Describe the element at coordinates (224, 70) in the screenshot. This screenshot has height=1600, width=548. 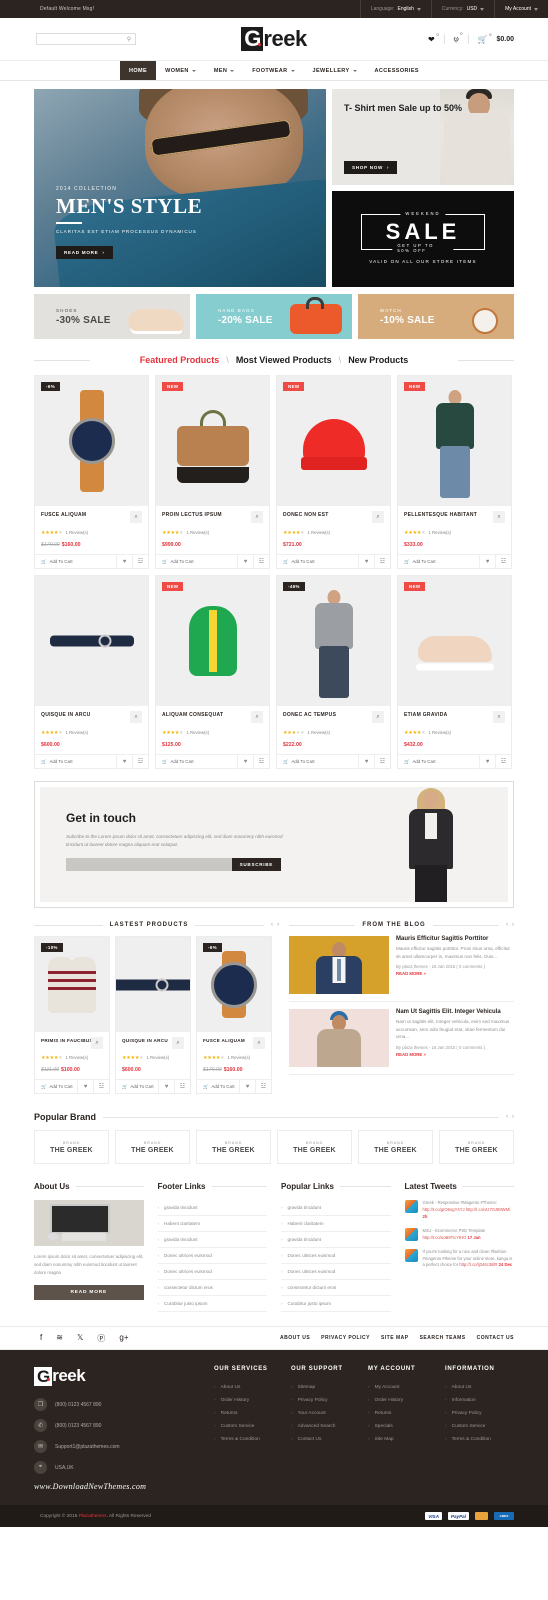
I see `nav-item-men: MEN` at that location.